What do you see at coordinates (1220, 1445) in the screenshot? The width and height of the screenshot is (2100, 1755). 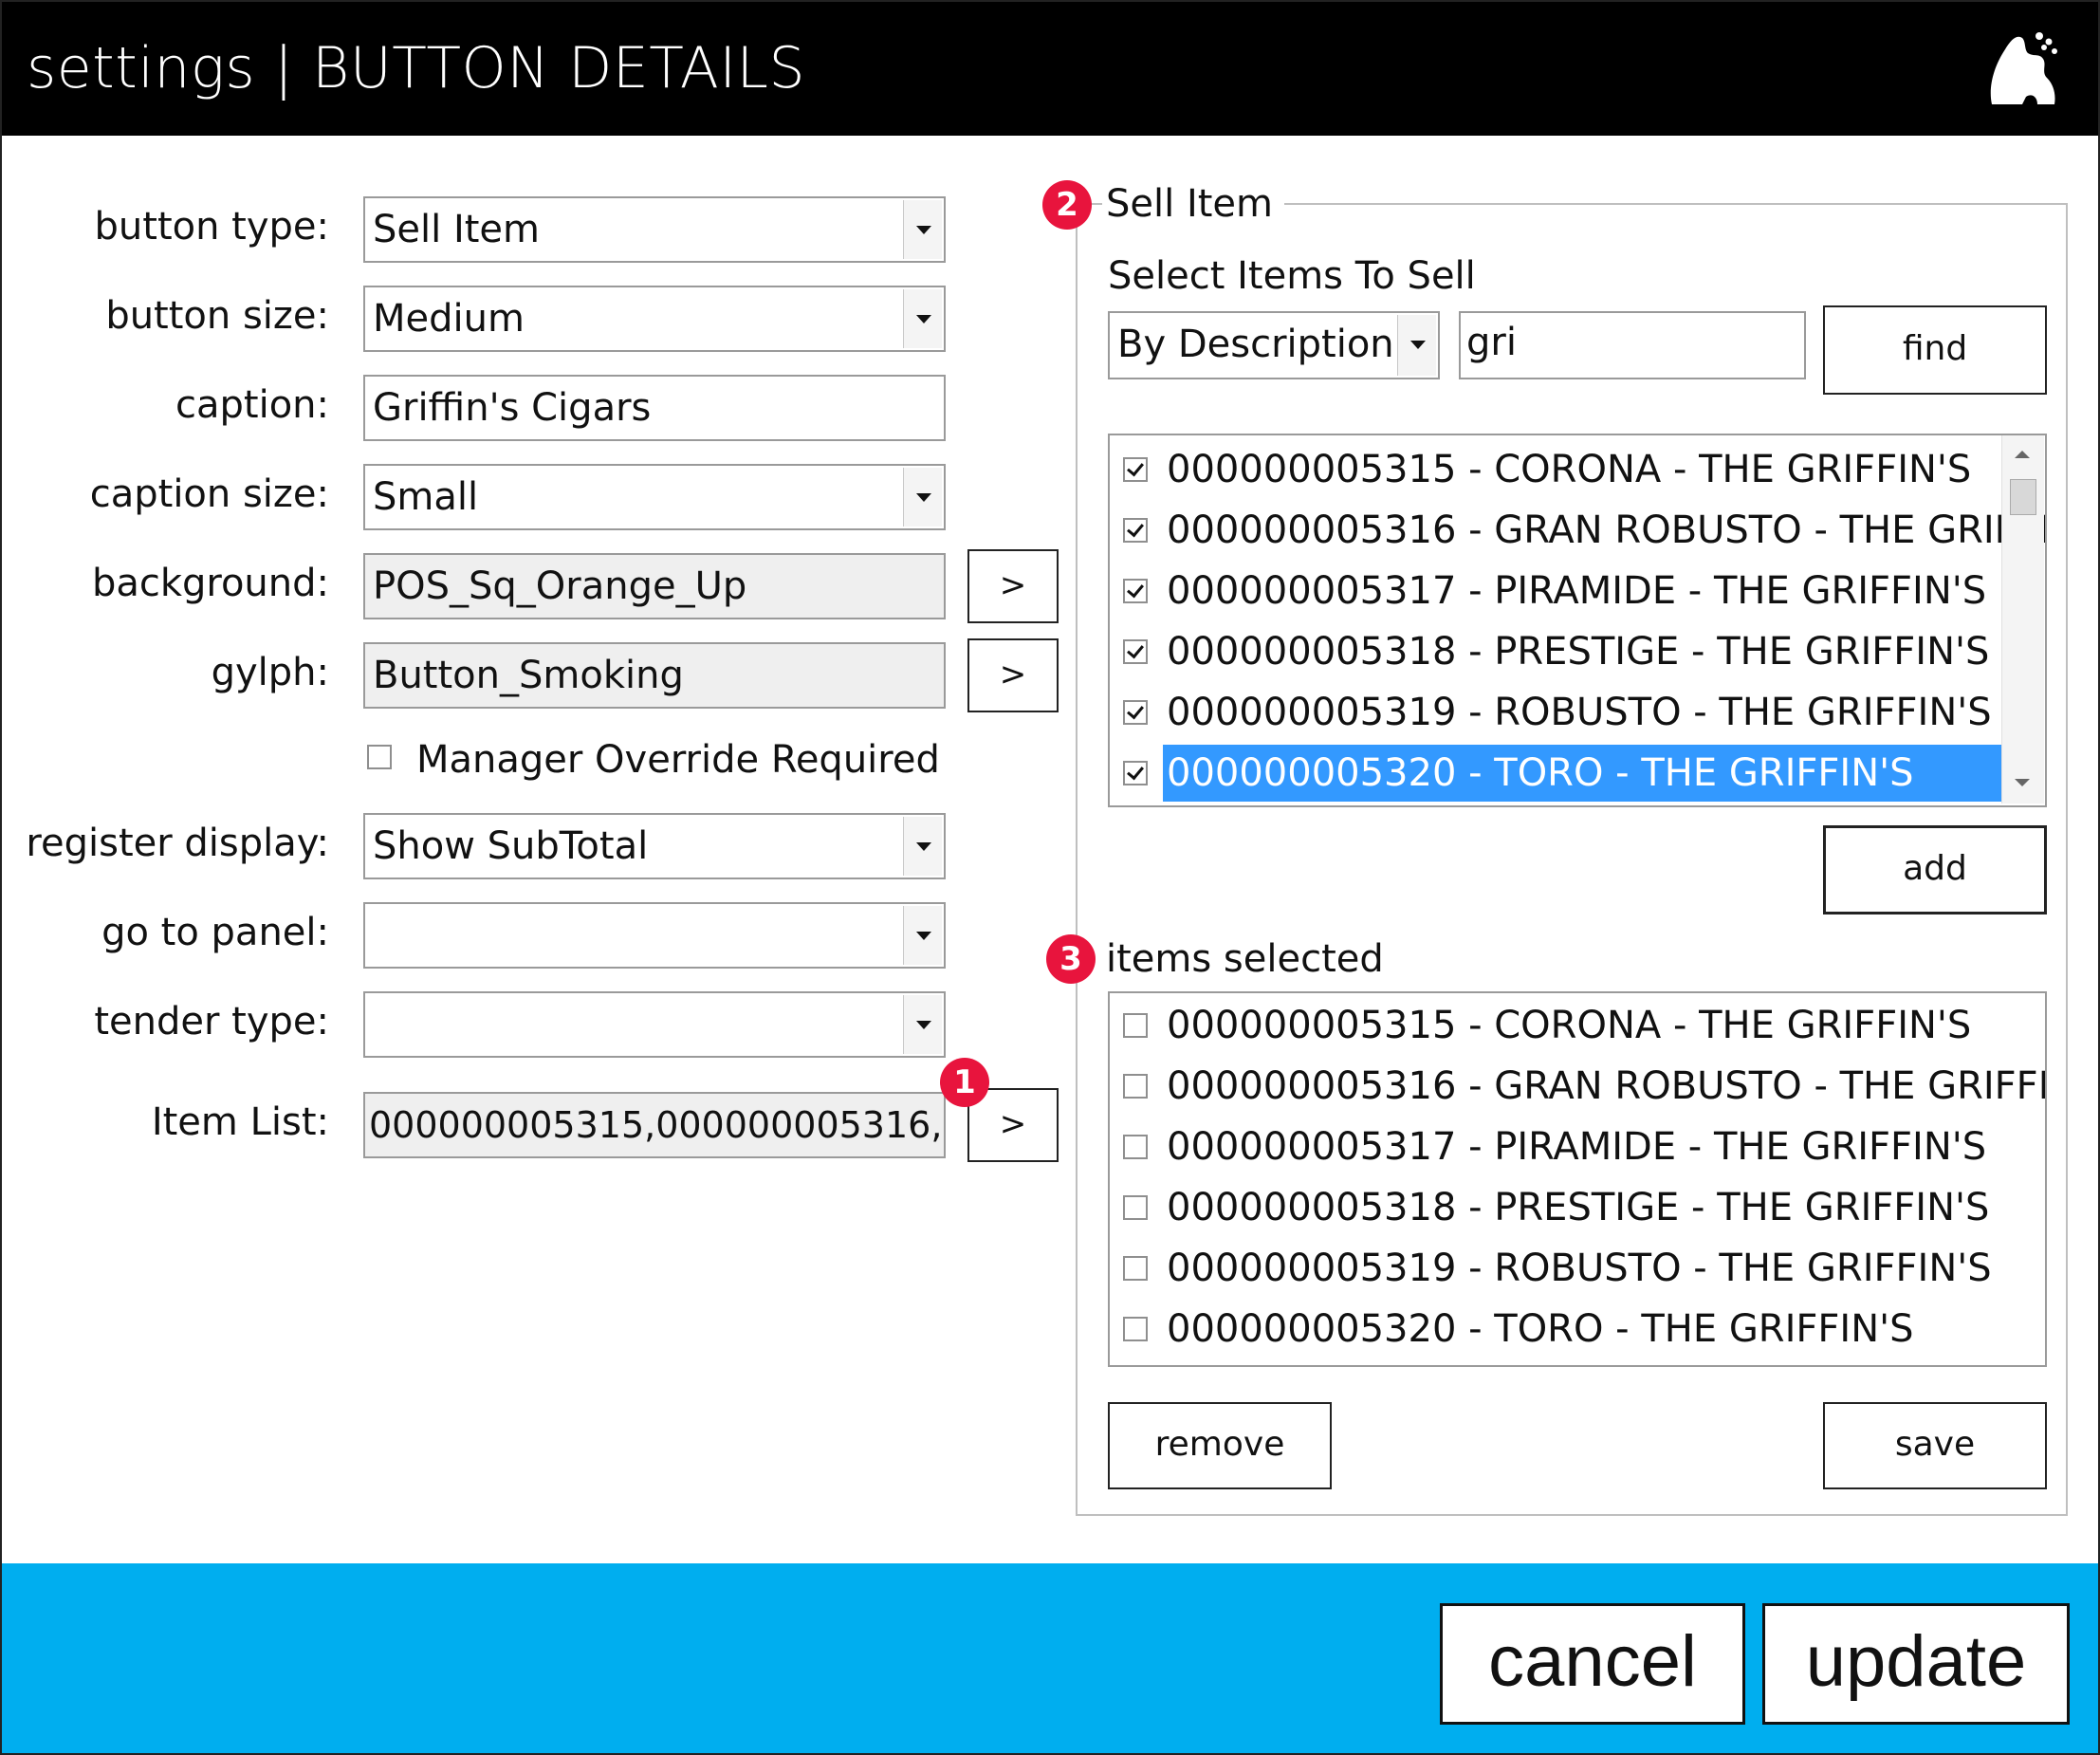 I see `remove-button: remove` at bounding box center [1220, 1445].